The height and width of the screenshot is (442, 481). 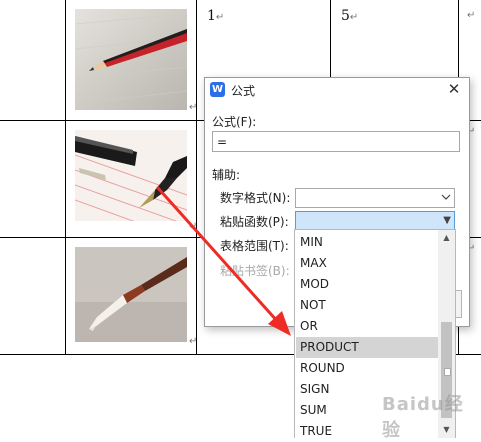 What do you see at coordinates (254, 246) in the screenshot?
I see `table-range-label: 表格范围(T):` at bounding box center [254, 246].